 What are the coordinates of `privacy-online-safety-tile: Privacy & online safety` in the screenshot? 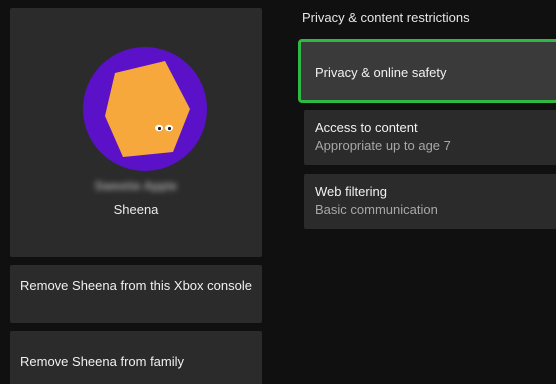 It's located at (427, 71).